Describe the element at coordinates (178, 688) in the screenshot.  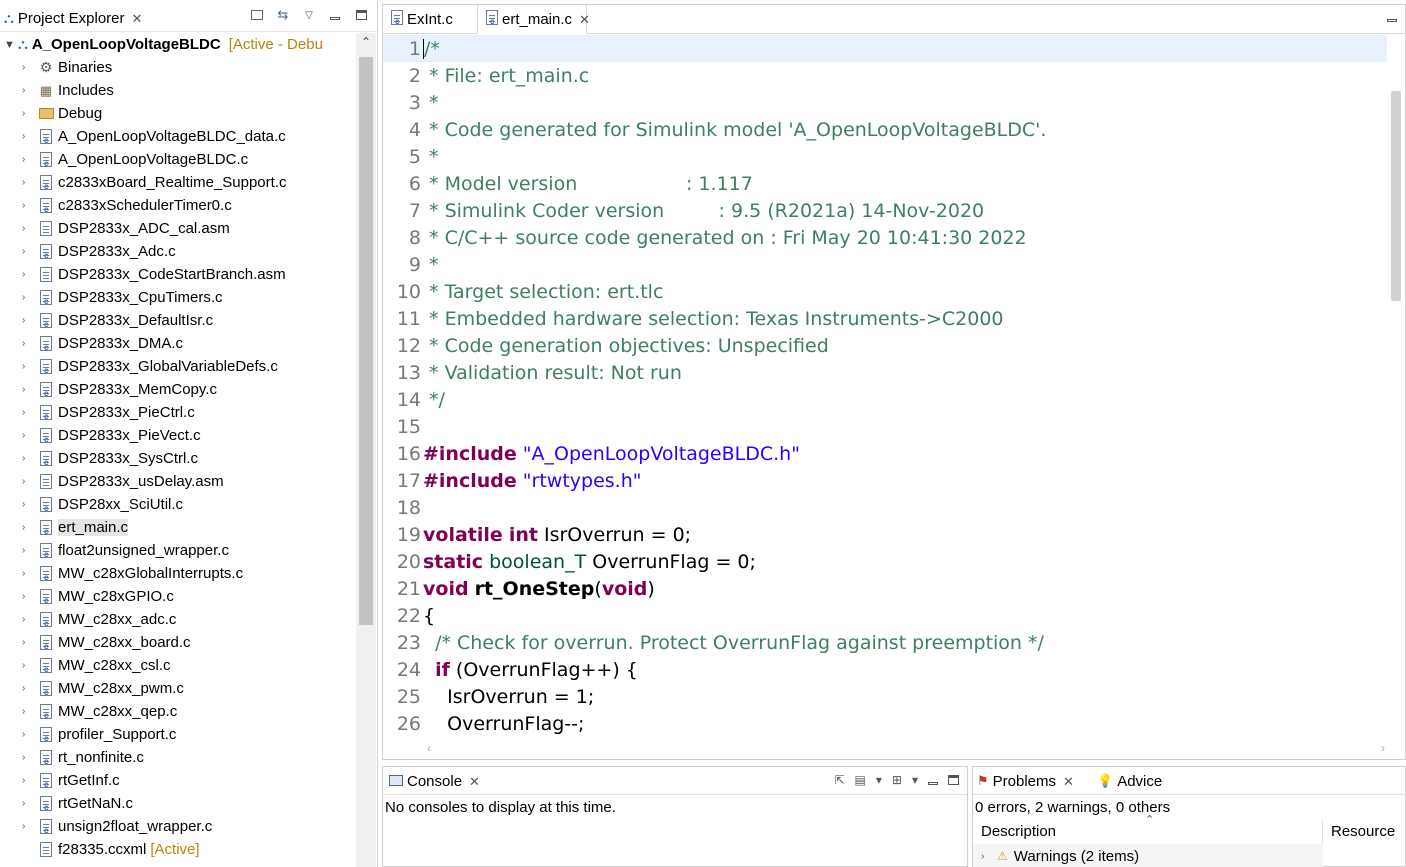
I see `tree-item: › c MW_c28xx_pwm.c` at that location.